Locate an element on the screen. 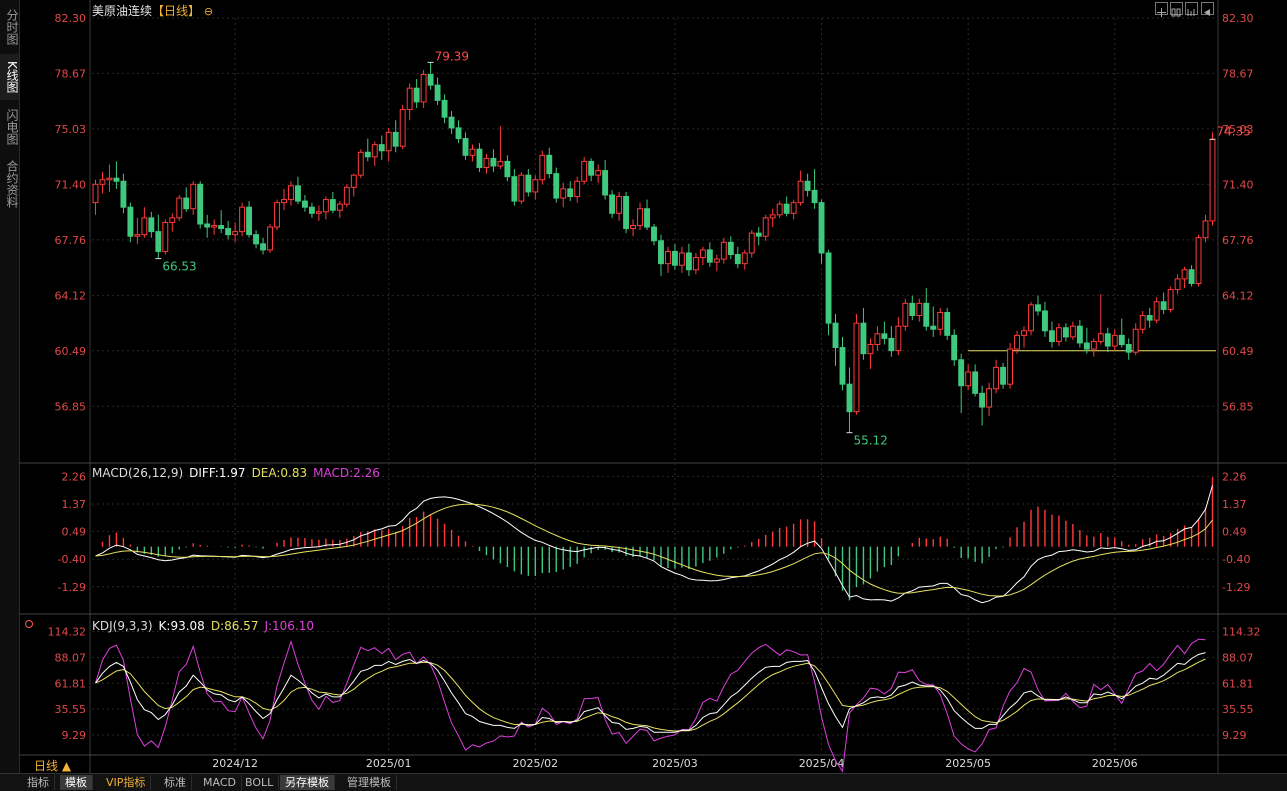 The height and width of the screenshot is (791, 1287). macd-tick-label: 2.26 is located at coordinates (1234, 476).